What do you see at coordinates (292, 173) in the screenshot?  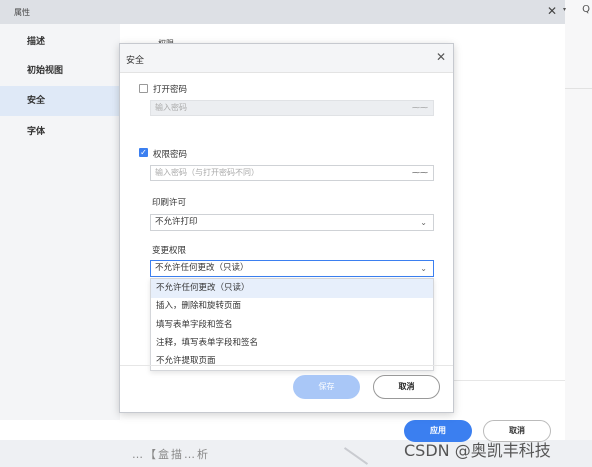 I see `permission-password-input: 输入密码（与打开密码不同） ⁓⁓` at bounding box center [292, 173].